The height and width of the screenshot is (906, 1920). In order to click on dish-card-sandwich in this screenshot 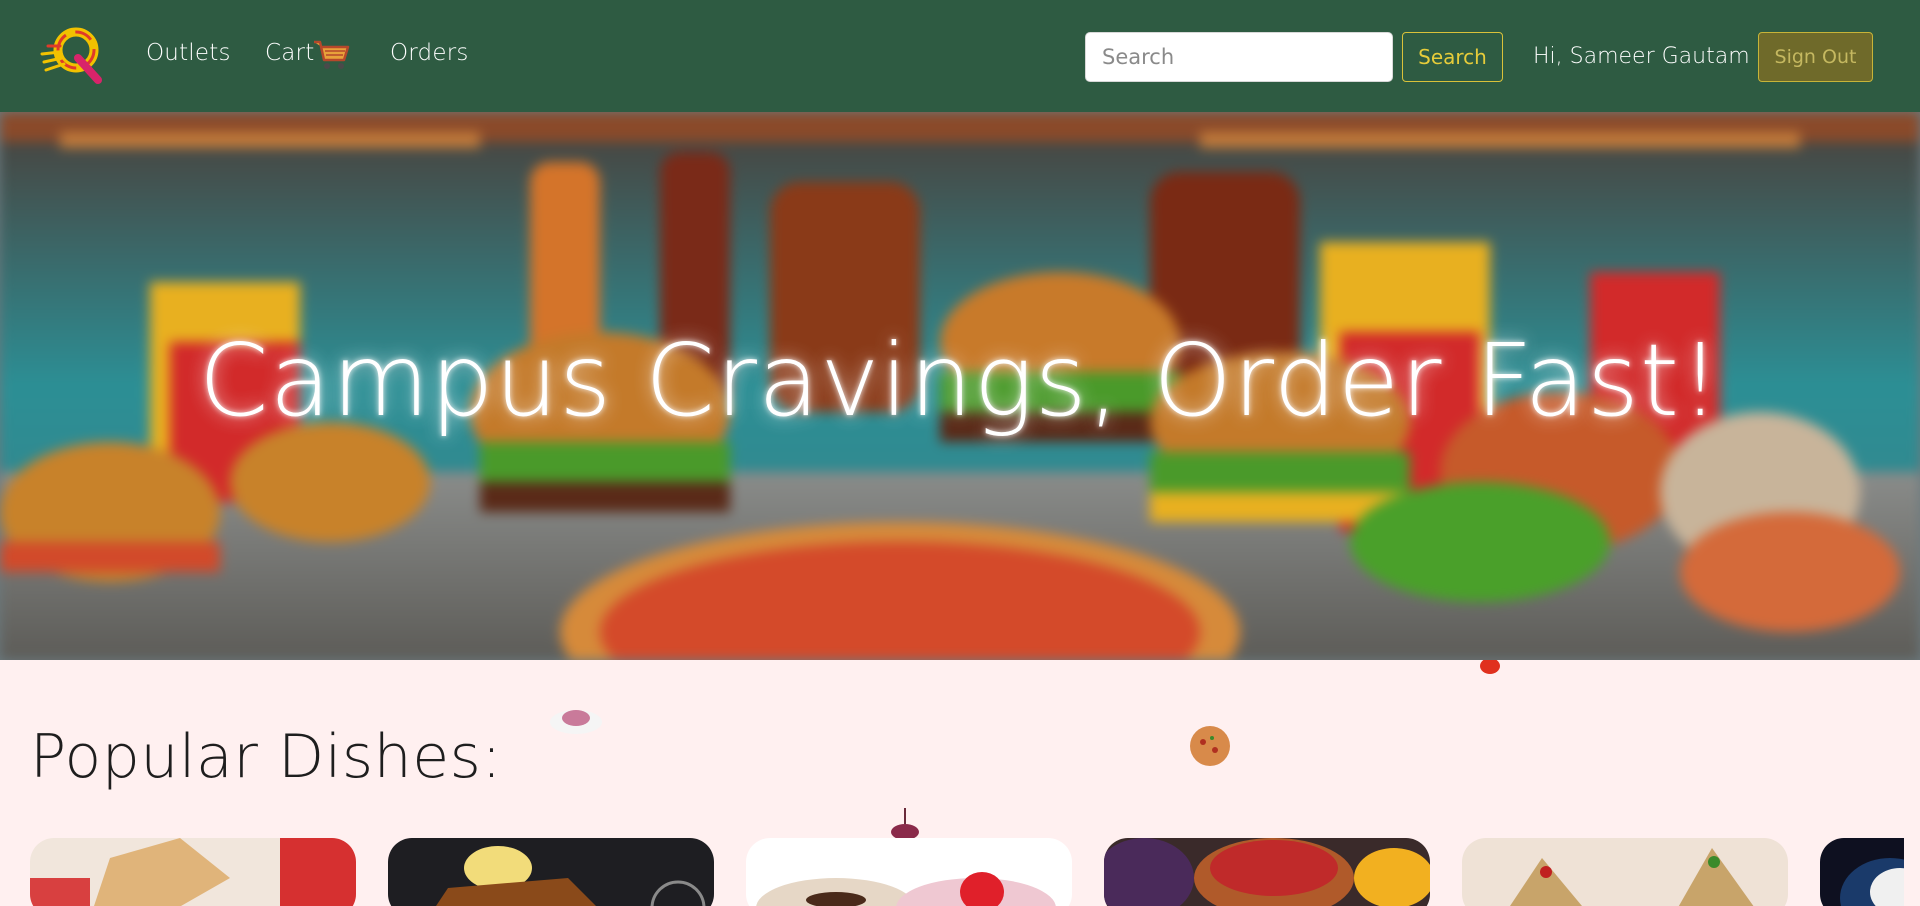, I will do `click(193, 872)`.